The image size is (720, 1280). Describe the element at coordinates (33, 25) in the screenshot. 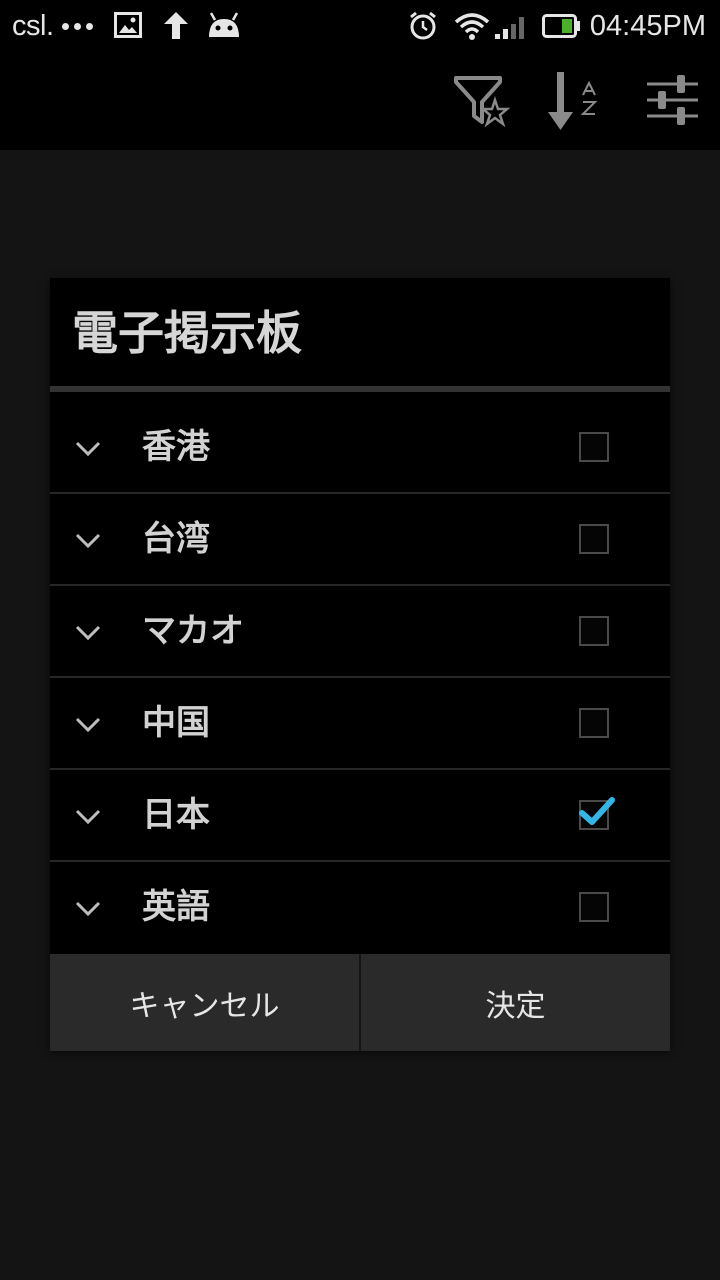

I see `carrier-label: csl.` at that location.